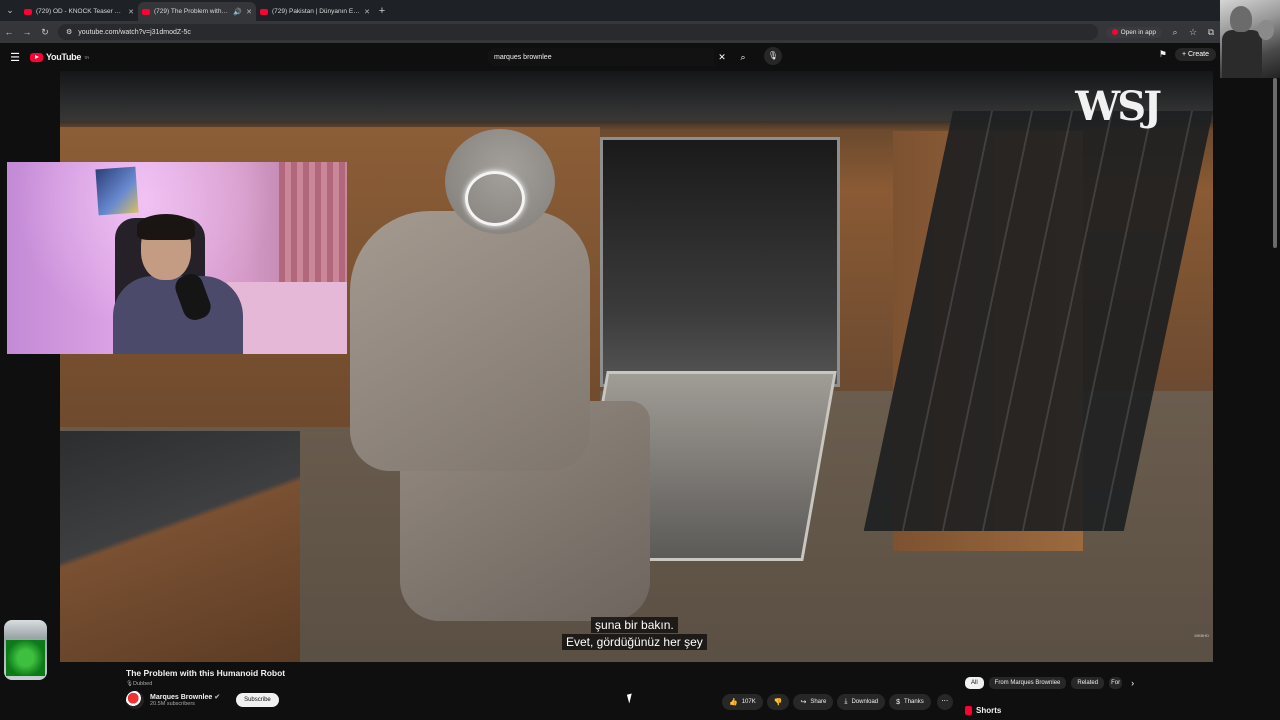 The height and width of the screenshot is (720, 1280). Describe the element at coordinates (1201, 635) in the screenshot. I see `video-corner-id: MKBHD` at that location.